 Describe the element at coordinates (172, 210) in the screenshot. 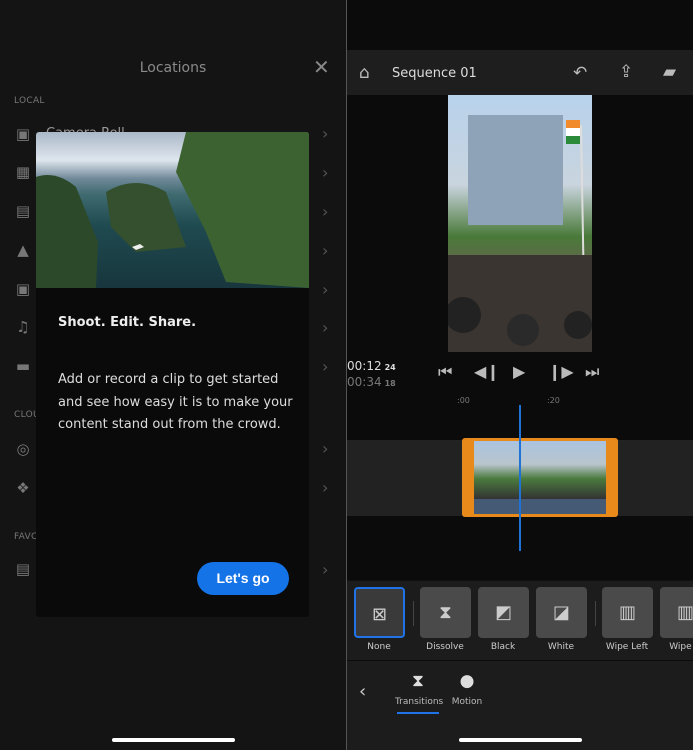

I see `hero-image` at that location.